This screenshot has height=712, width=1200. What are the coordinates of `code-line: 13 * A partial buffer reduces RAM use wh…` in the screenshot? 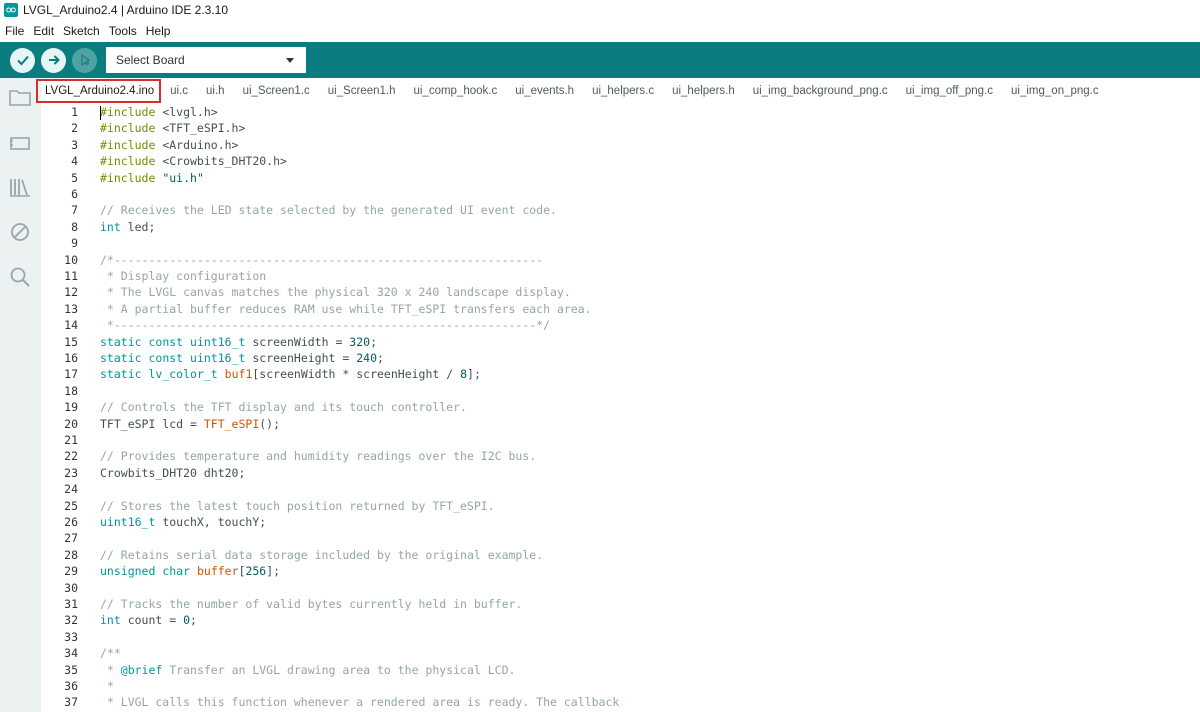 It's located at (620, 310).